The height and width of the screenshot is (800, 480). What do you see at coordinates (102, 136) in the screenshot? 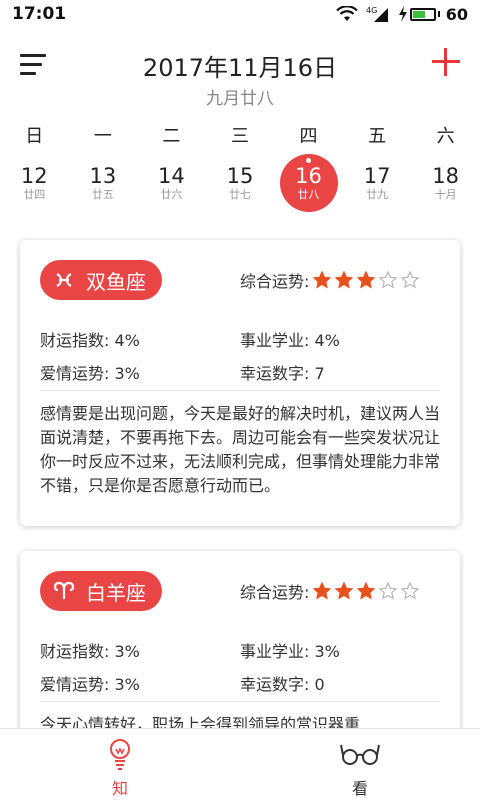
I see `weekday-label: 一` at bounding box center [102, 136].